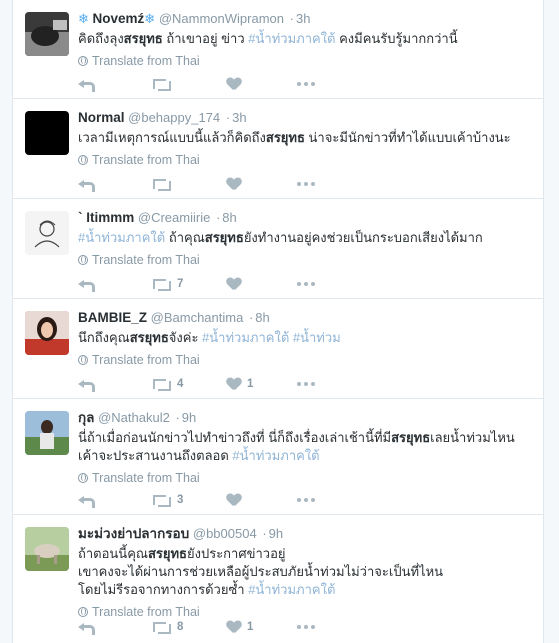  I want to click on retweet-button: 4, so click(189, 384).